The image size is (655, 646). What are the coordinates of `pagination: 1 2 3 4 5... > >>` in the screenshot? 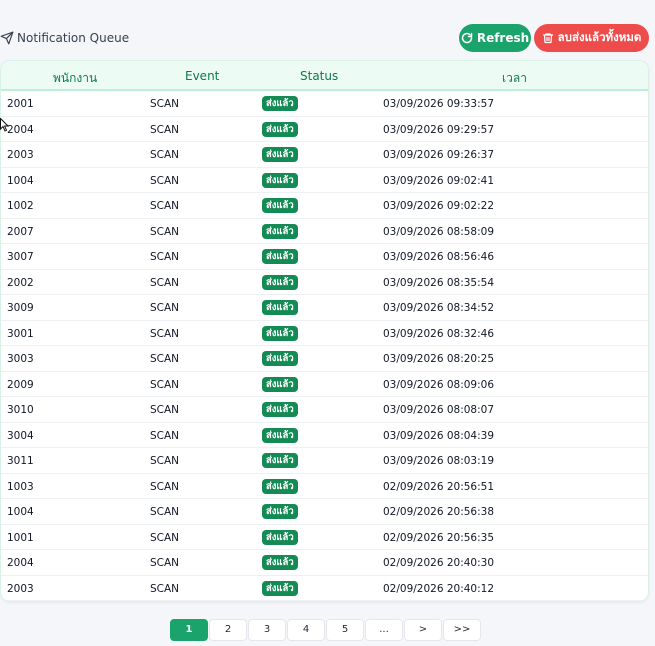 It's located at (327, 630).